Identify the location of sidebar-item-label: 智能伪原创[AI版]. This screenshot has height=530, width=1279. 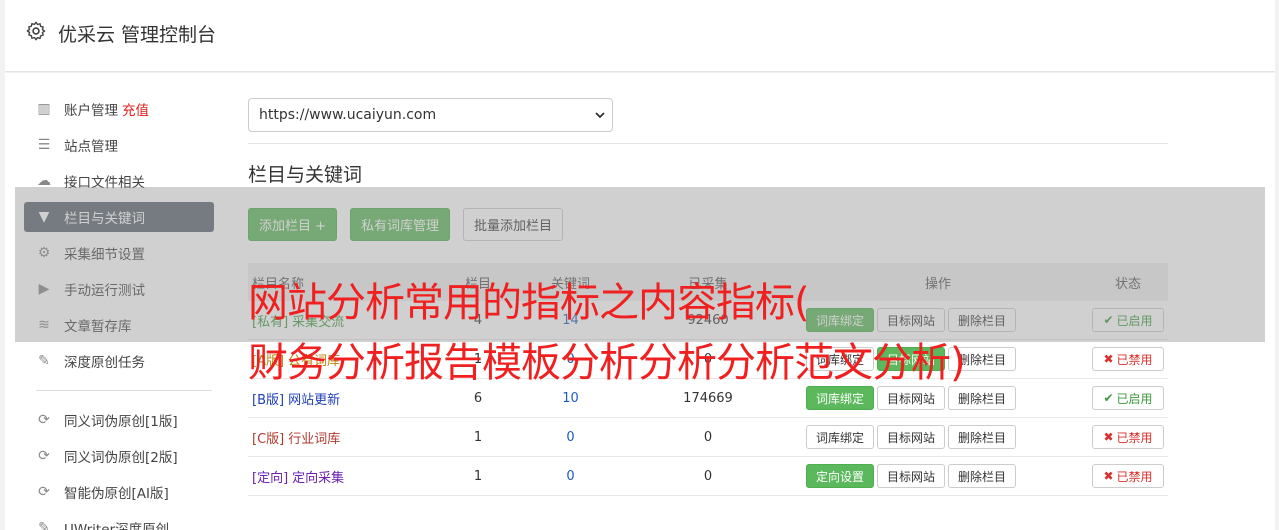
(116, 494).